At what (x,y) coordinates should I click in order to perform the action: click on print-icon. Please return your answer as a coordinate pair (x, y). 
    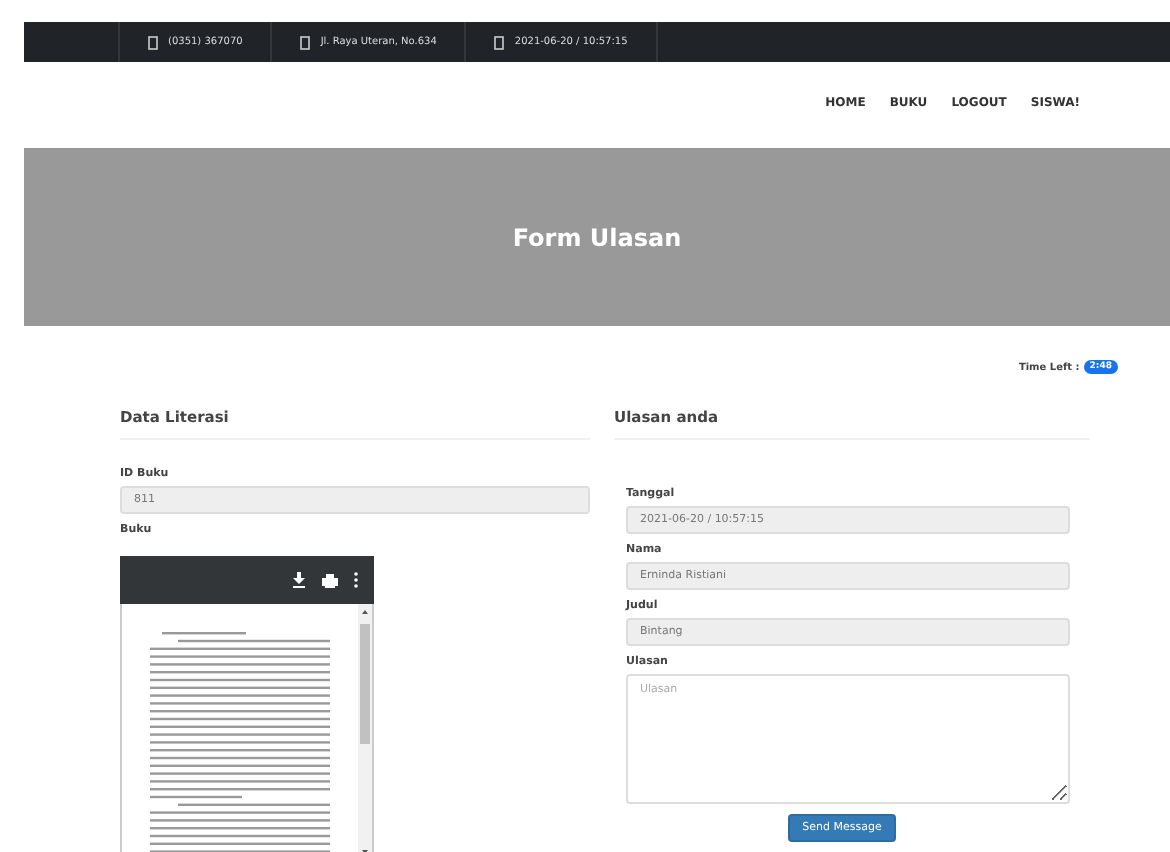
    Looking at the image, I should click on (330, 580).